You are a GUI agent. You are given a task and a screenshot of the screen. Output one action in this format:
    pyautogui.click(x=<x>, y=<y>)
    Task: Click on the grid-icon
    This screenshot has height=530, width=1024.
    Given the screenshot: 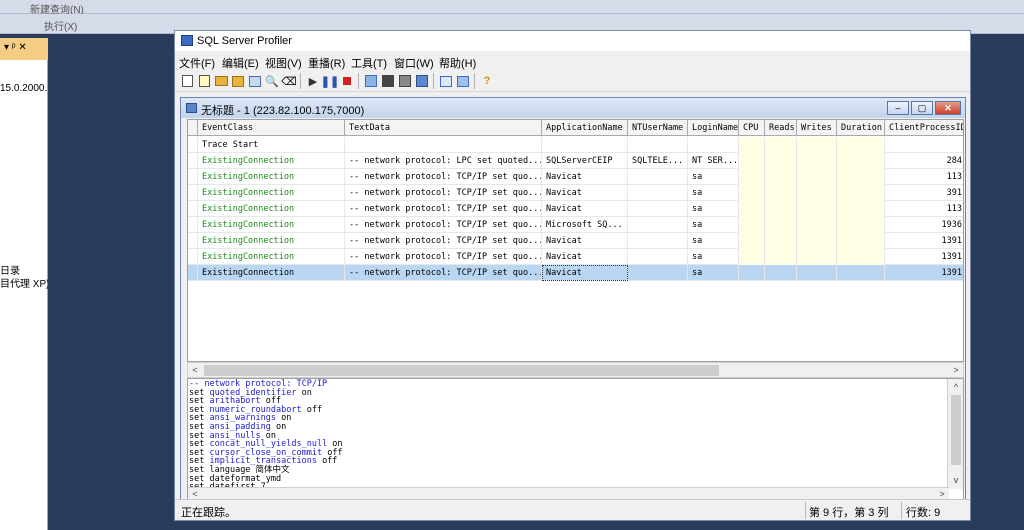 What is the action you would take?
    pyautogui.click(x=388, y=81)
    